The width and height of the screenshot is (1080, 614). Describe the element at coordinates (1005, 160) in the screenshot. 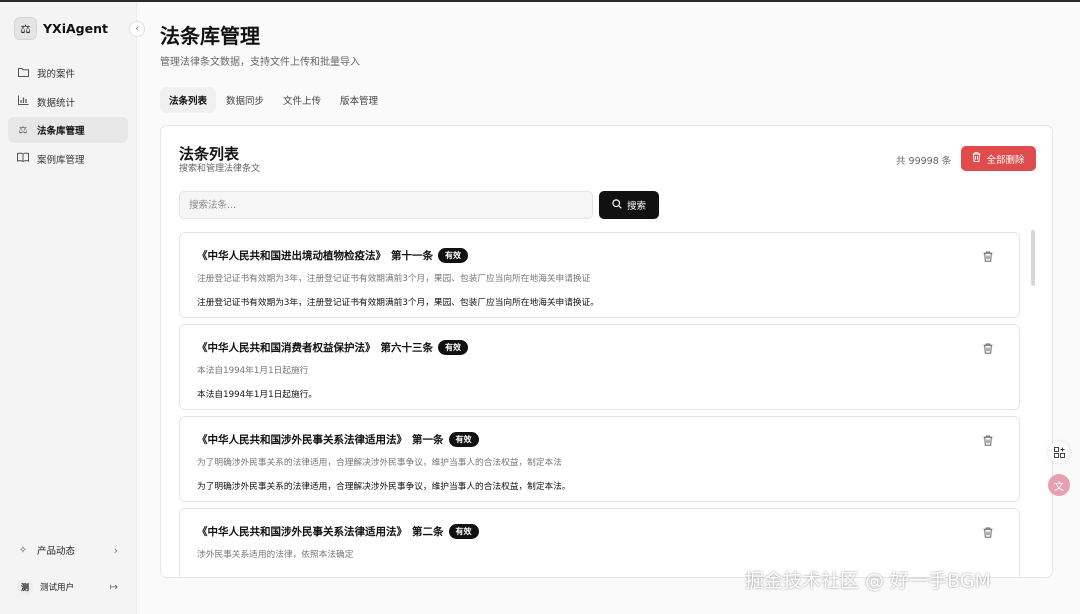

I see `delete-all-label: 全部删除` at that location.